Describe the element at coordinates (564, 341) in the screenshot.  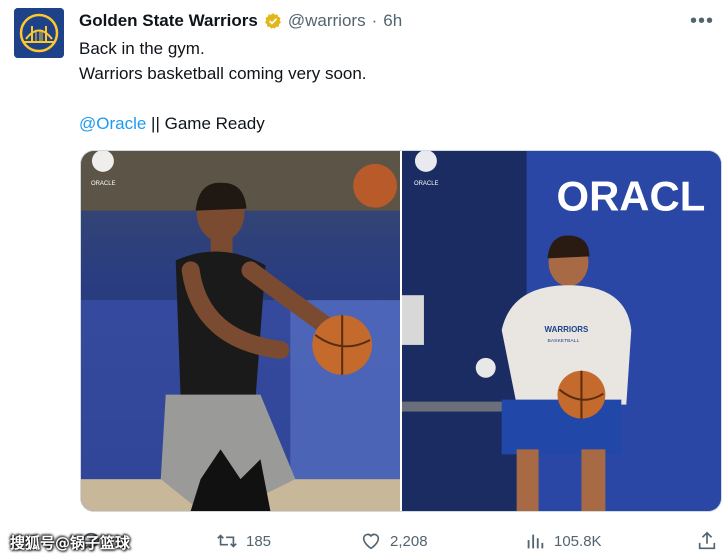
I see `hoodie-subtext: BASKETBALL` at that location.